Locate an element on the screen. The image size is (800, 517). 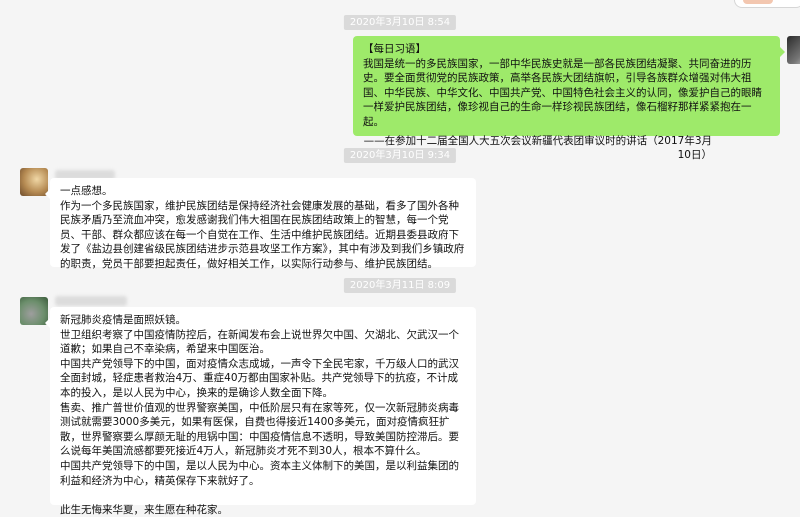
timestamp: 2020年3月11日 8:09 is located at coordinates (400, 285).